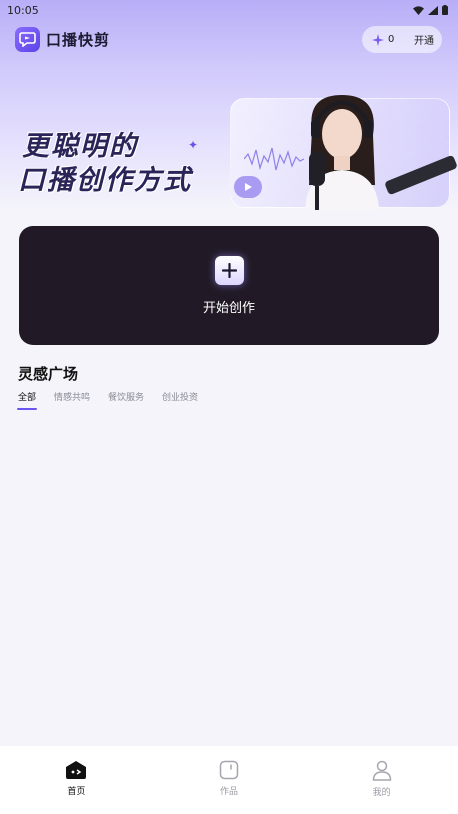 The image size is (458, 814). I want to click on status-icons, so click(430, 10).